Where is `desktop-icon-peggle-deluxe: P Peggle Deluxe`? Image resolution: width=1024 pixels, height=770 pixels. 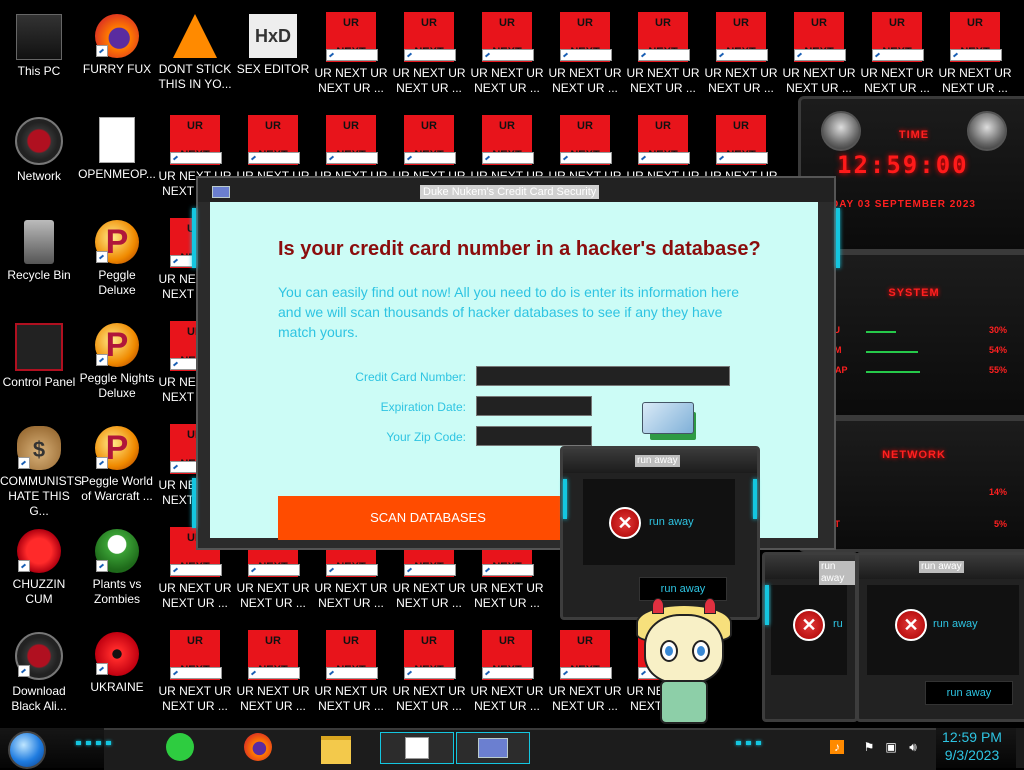
desktop-icon-peggle-deluxe: P Peggle Deluxe is located at coordinates (117, 255).